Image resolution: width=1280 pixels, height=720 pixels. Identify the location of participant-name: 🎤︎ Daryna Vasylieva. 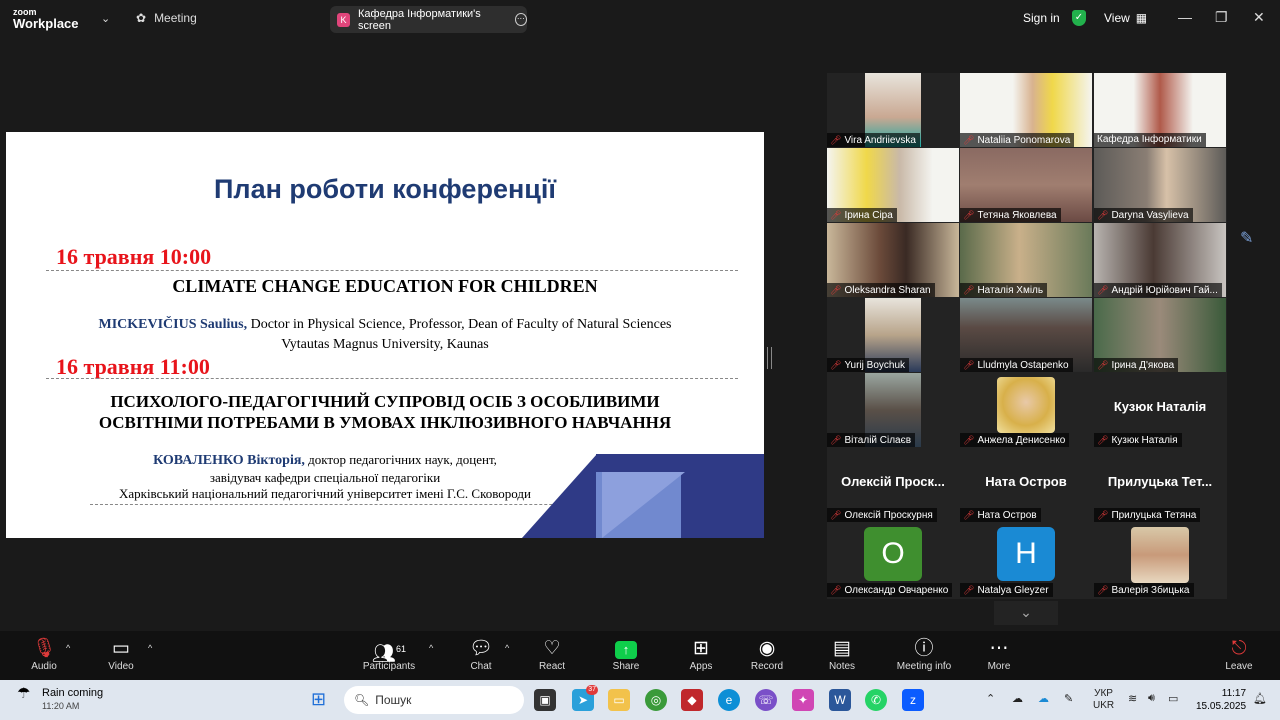
(1143, 215).